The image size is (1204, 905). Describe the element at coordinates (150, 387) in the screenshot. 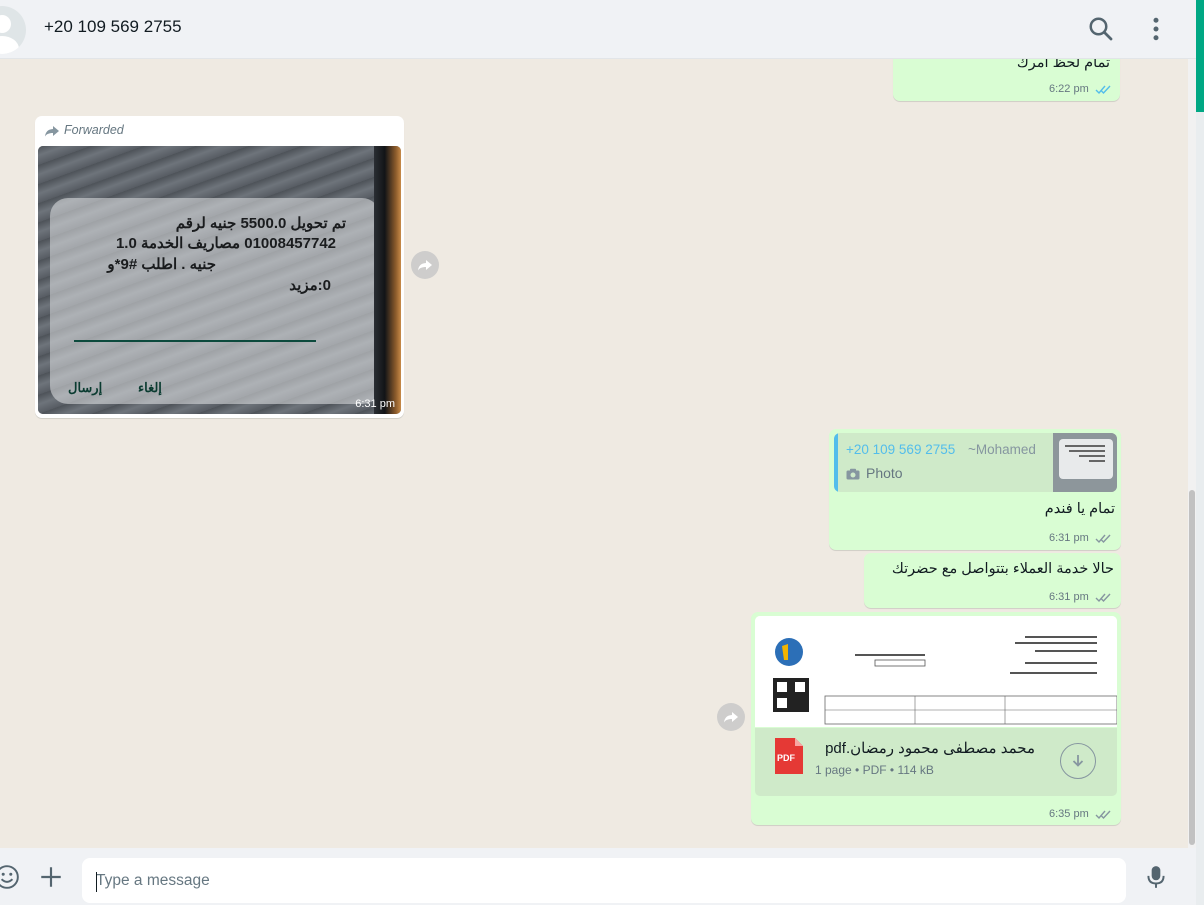

I see `ussd-cancel-button: إلغاء` at that location.